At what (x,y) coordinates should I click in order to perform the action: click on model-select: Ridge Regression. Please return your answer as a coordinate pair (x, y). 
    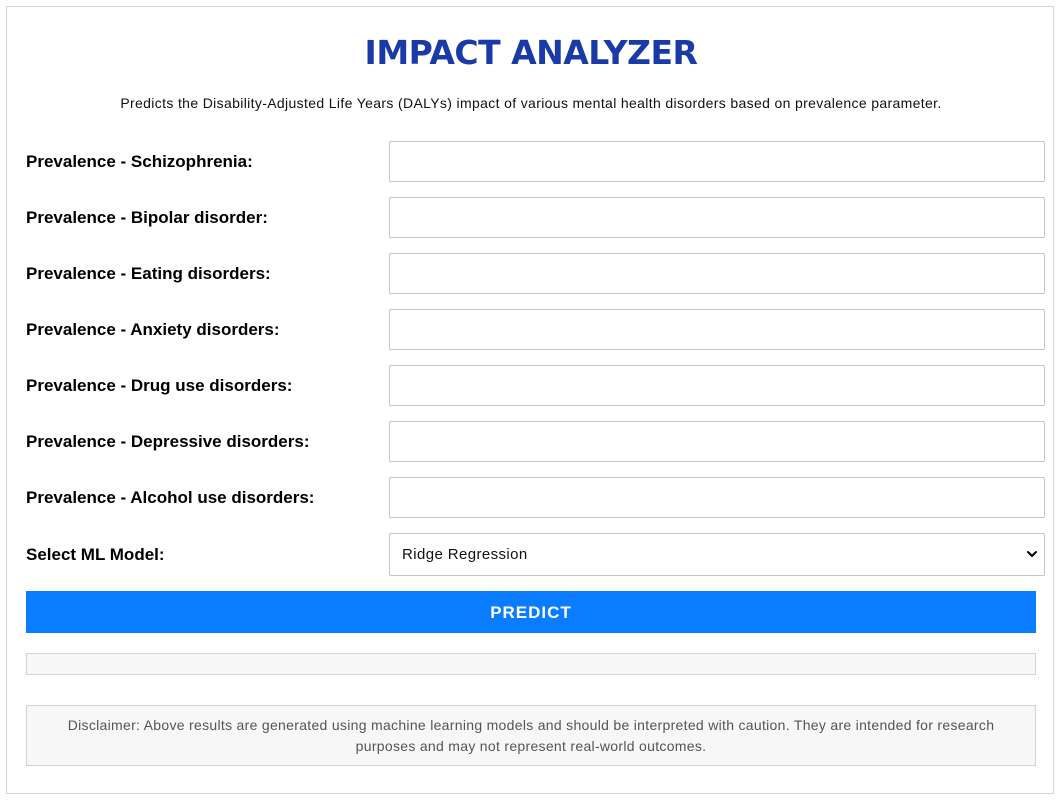
    Looking at the image, I should click on (717, 554).